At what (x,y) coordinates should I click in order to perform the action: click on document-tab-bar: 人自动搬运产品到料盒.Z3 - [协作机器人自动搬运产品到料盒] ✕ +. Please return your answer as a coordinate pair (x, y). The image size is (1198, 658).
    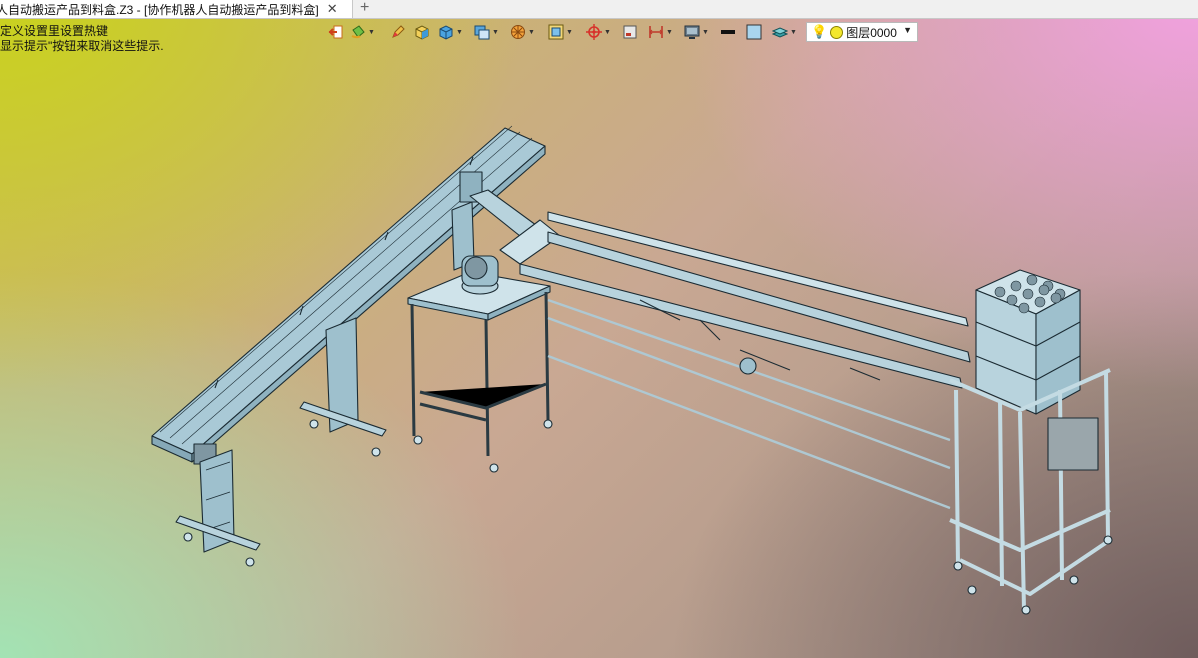
    Looking at the image, I should click on (599, 9).